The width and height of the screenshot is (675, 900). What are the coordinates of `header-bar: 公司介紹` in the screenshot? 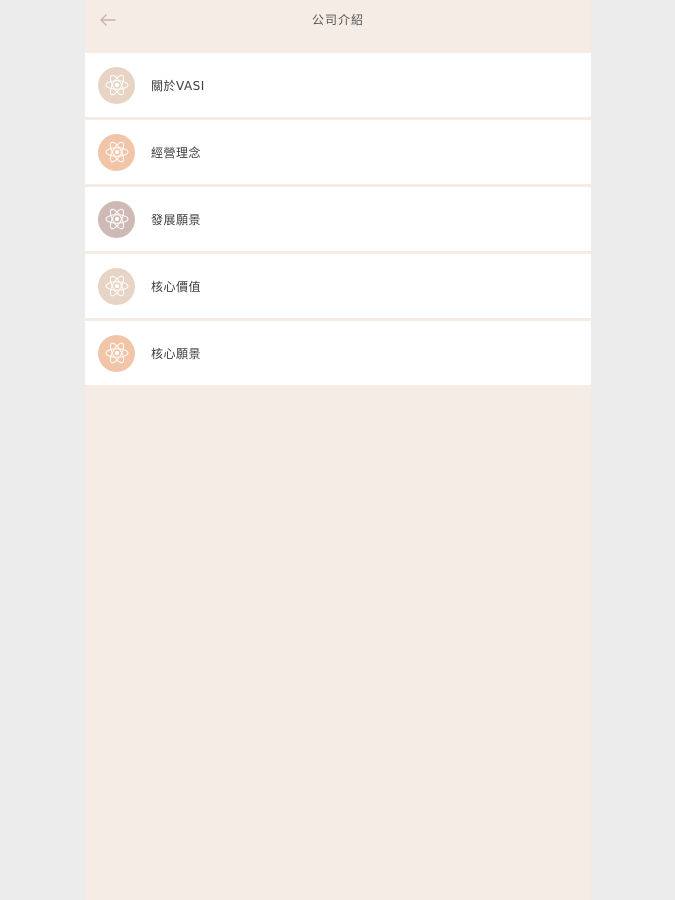 It's located at (338, 26).